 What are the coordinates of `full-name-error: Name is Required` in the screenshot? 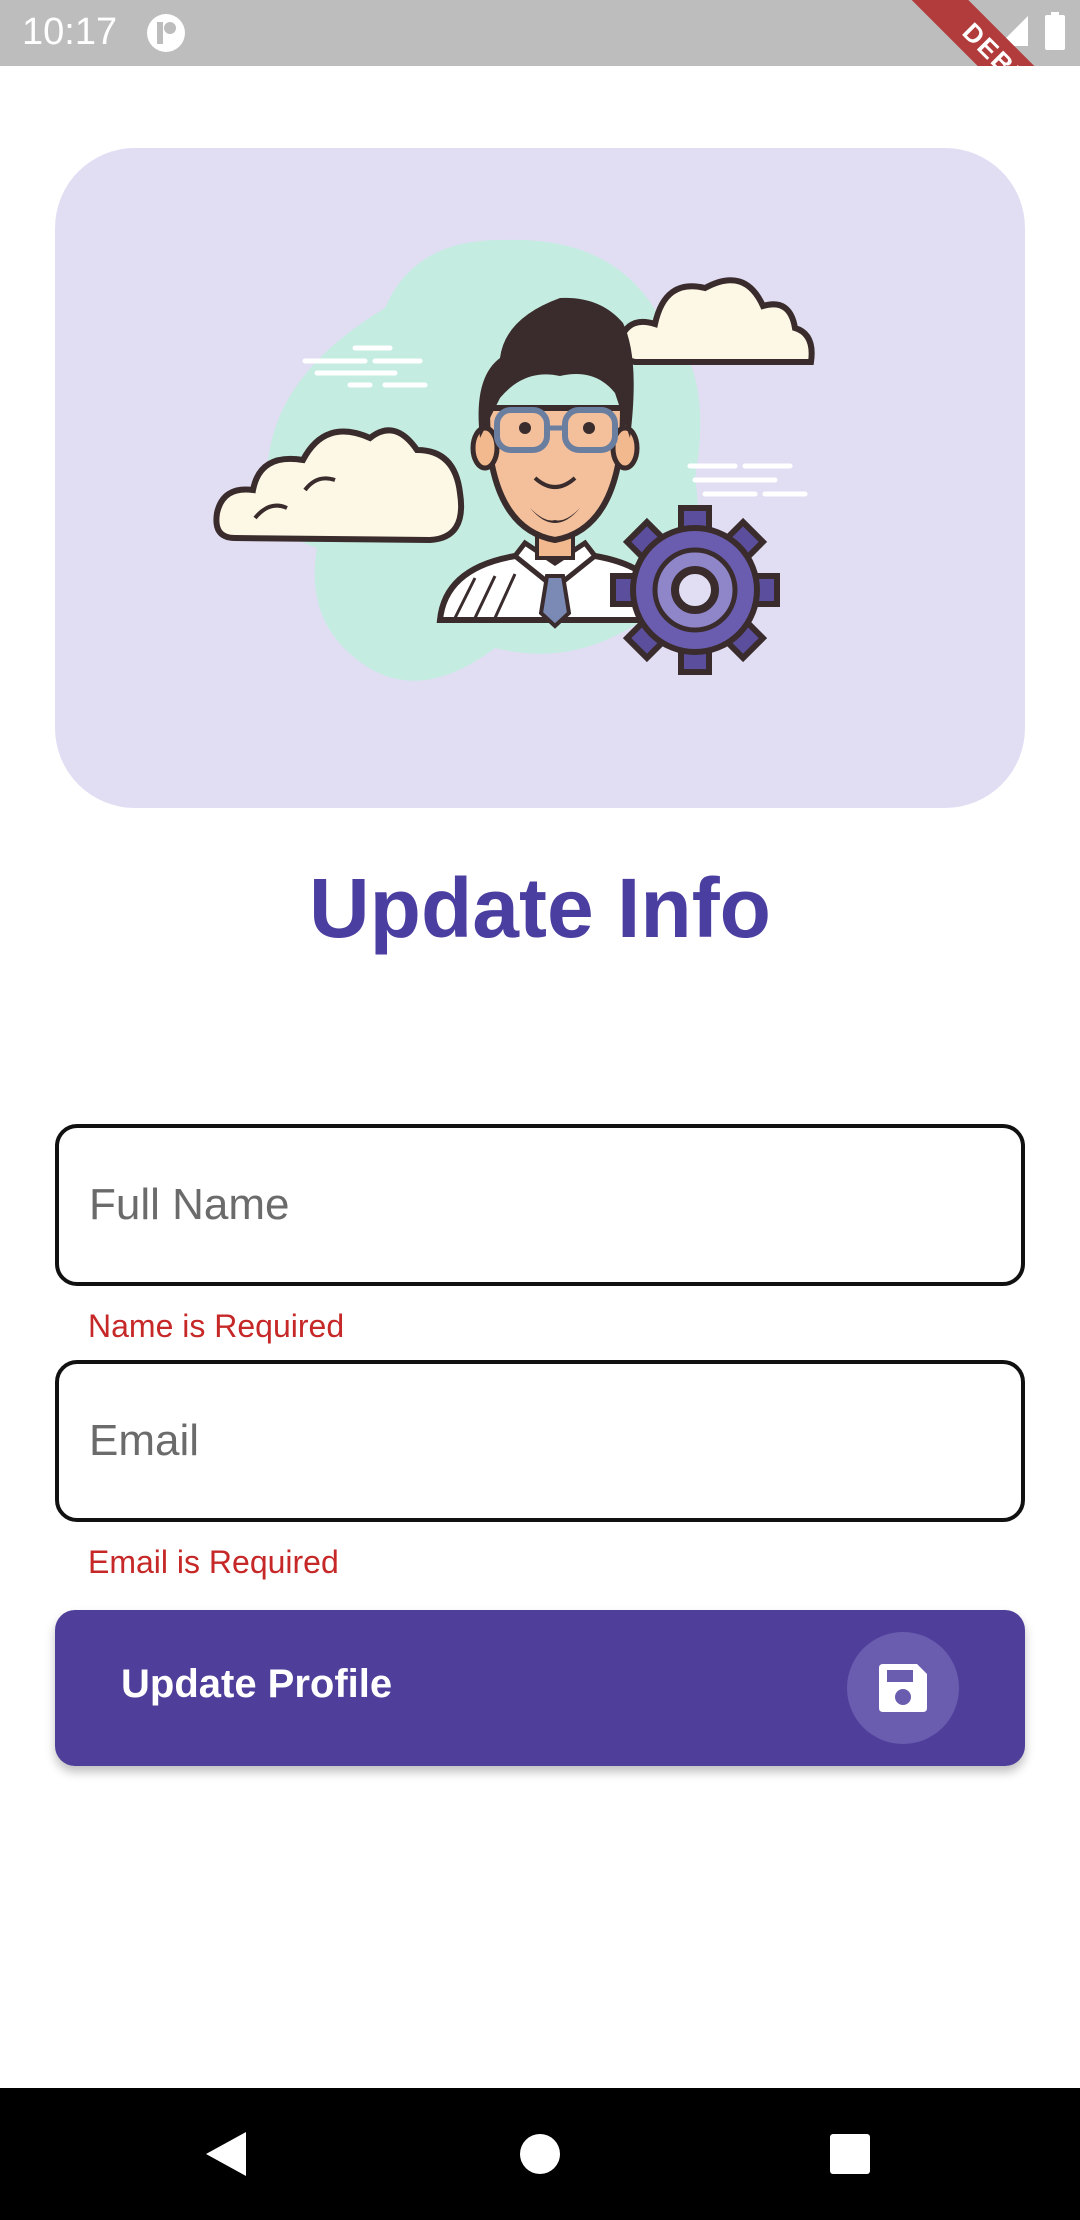 It's located at (216, 1326).